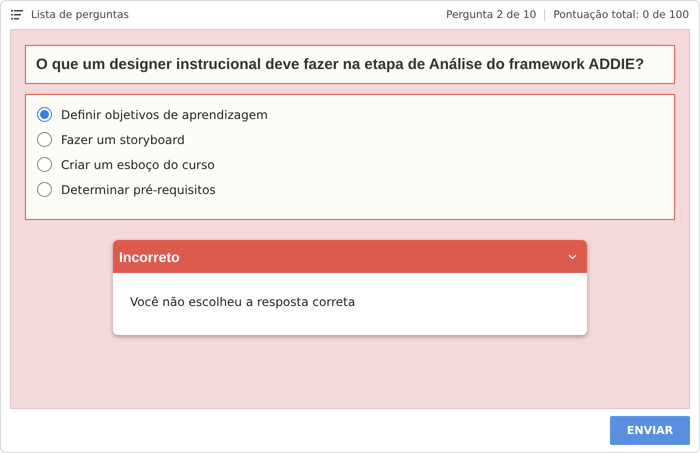  Describe the element at coordinates (123, 139) in the screenshot. I see `option-label: Fazer um storyboard` at that location.